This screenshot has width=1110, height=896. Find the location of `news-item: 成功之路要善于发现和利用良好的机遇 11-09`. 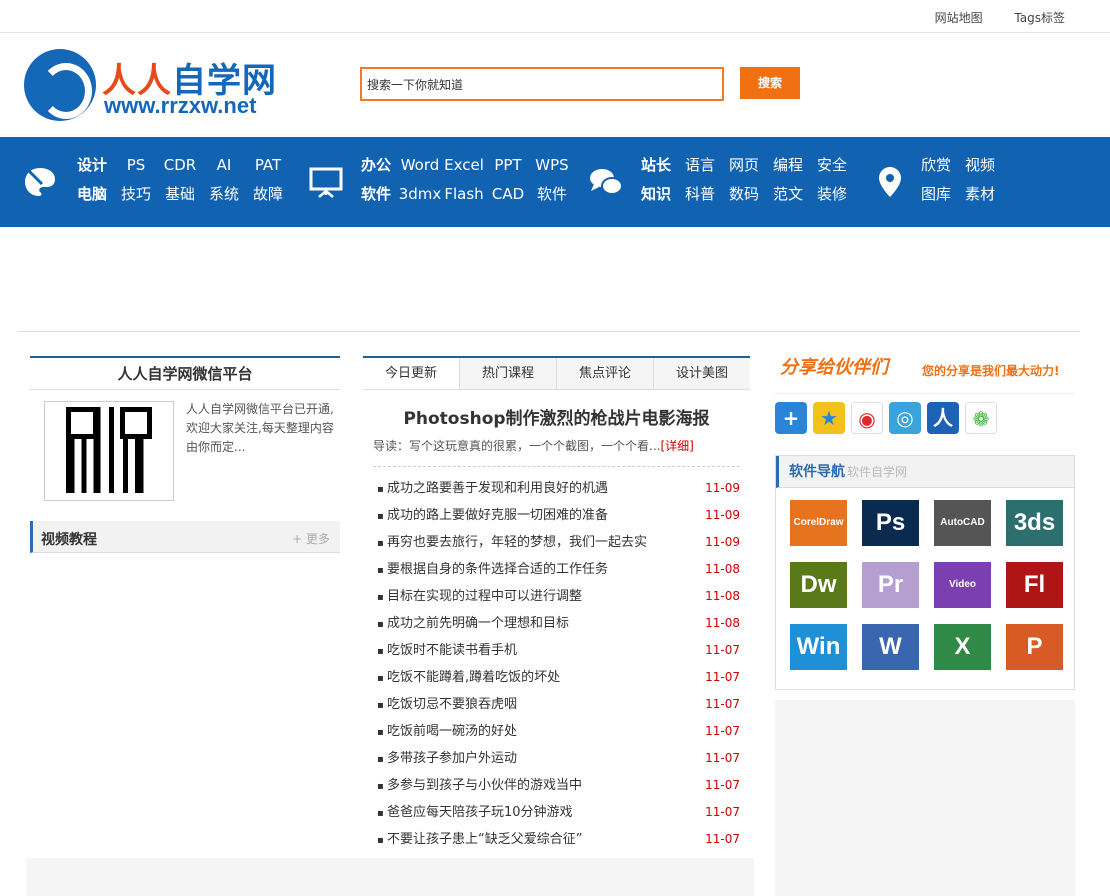

news-item: 成功之路要善于发现和利用良好的机遇 11-09 is located at coordinates (558, 488).